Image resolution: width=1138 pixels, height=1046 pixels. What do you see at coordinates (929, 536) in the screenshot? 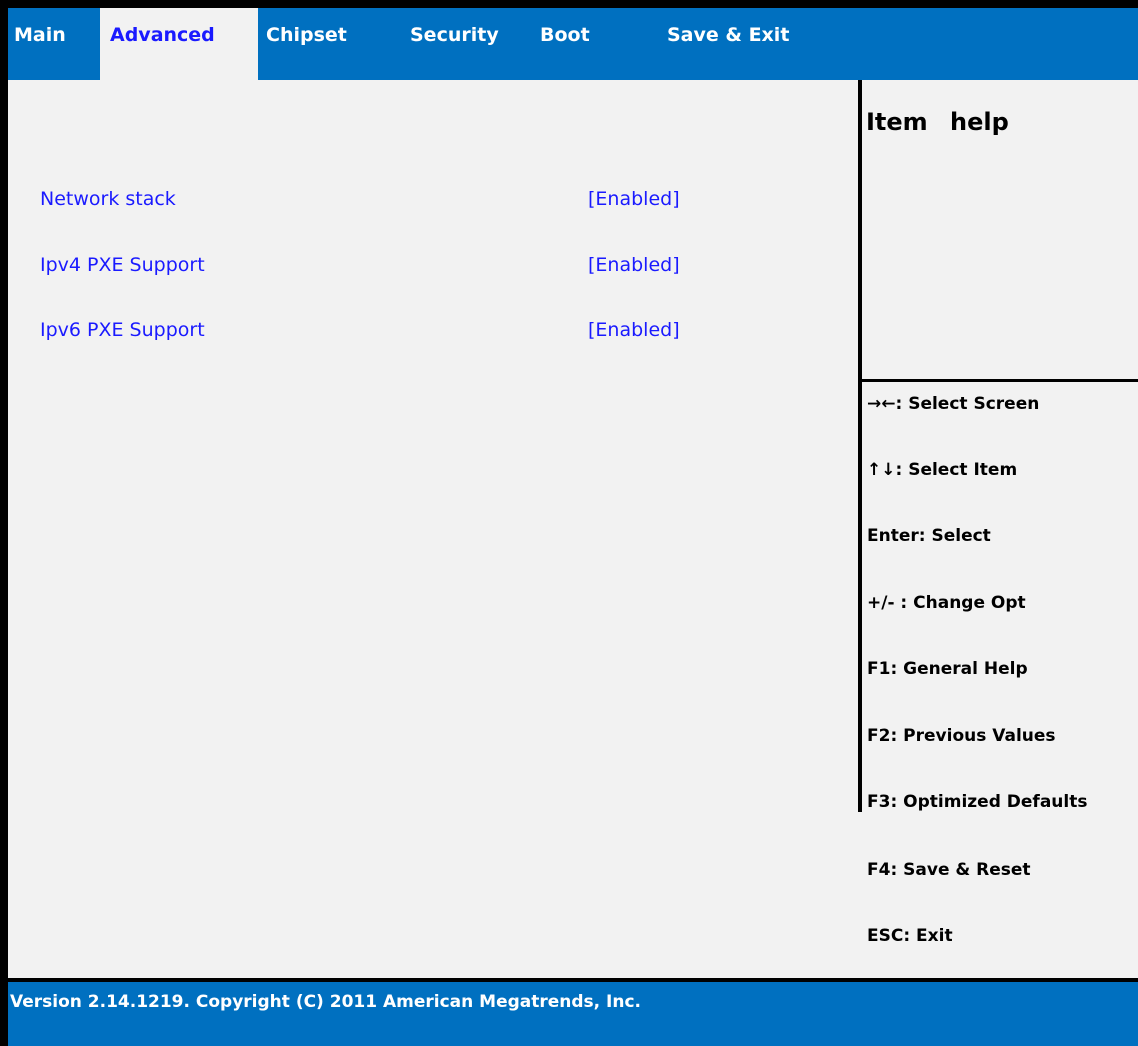
I see `key-hint-enter: Enter: Select` at bounding box center [929, 536].